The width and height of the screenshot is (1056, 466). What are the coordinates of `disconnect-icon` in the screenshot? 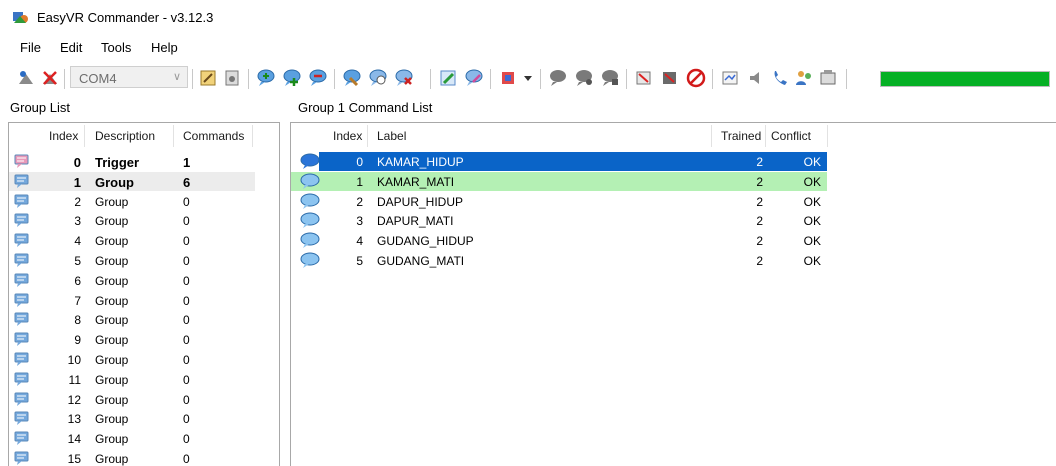 It's located at (50, 78).